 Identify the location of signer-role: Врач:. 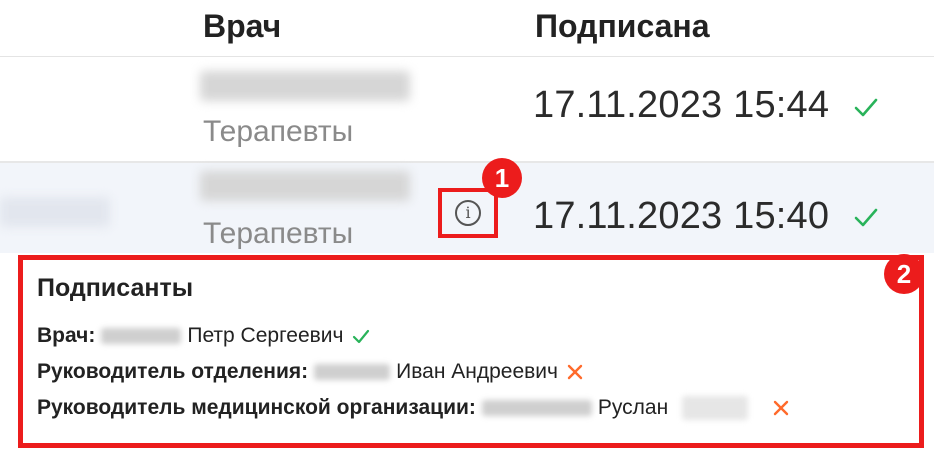
(66, 335).